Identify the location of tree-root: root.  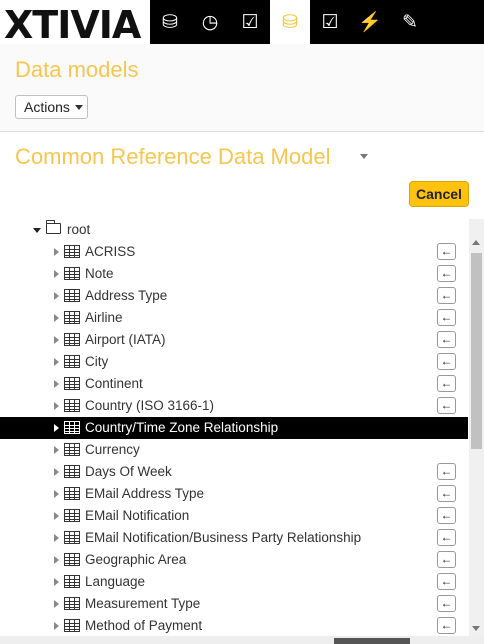
(234, 230).